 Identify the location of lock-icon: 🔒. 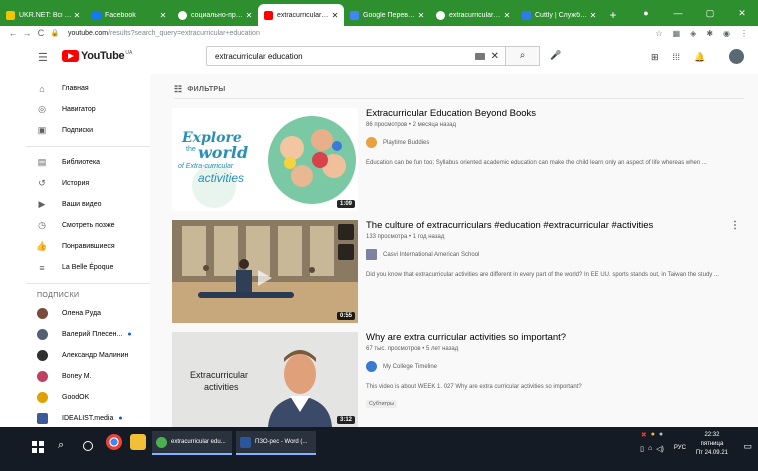
(55, 33).